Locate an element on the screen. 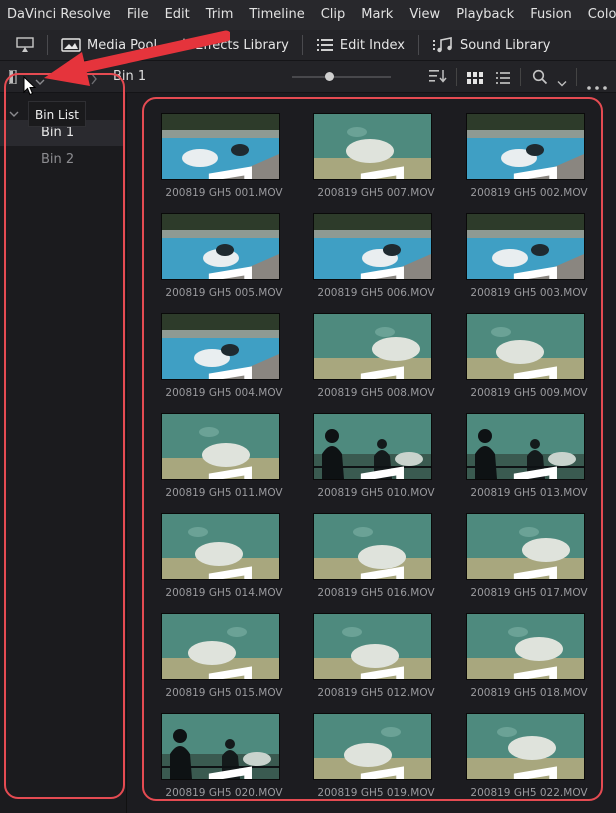 The height and width of the screenshot is (813, 616). clip-name: 200819 GH5 022.MOV is located at coordinates (529, 793).